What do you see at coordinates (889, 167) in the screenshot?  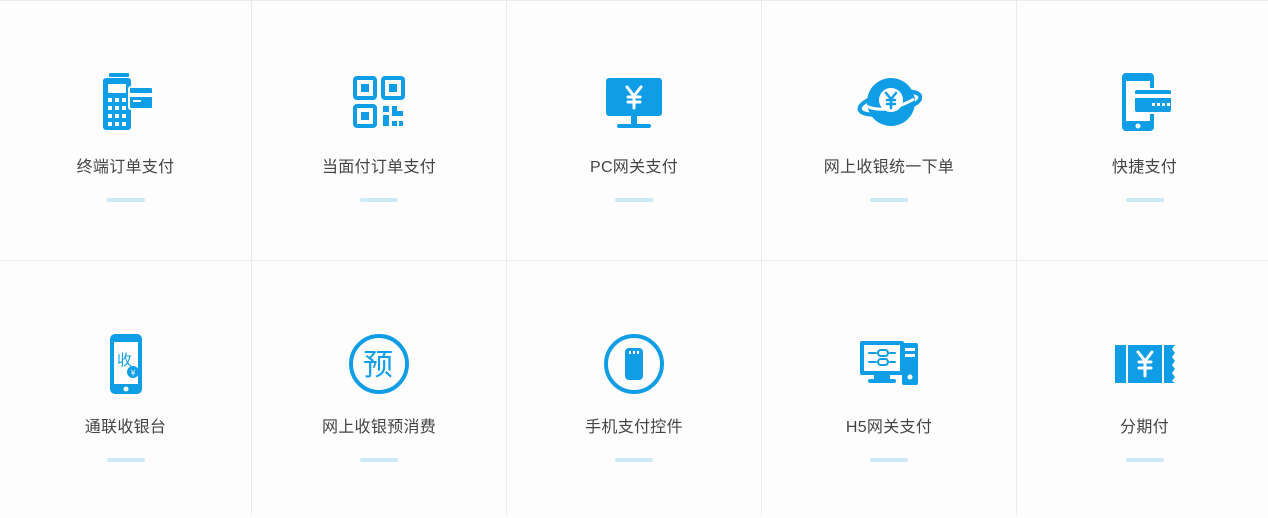 I see `product-label: 网上收银统一下单` at bounding box center [889, 167].